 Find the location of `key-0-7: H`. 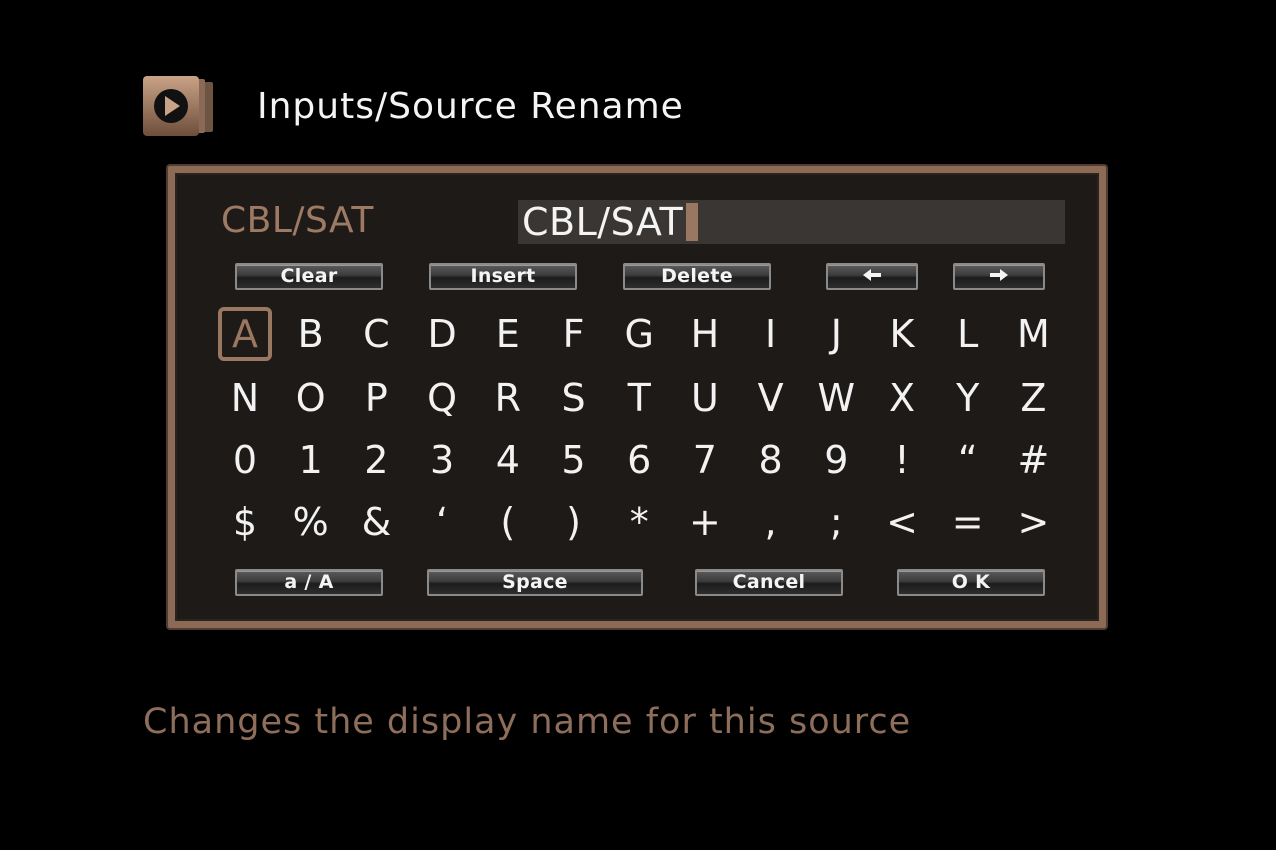

key-0-7: H is located at coordinates (705, 334).